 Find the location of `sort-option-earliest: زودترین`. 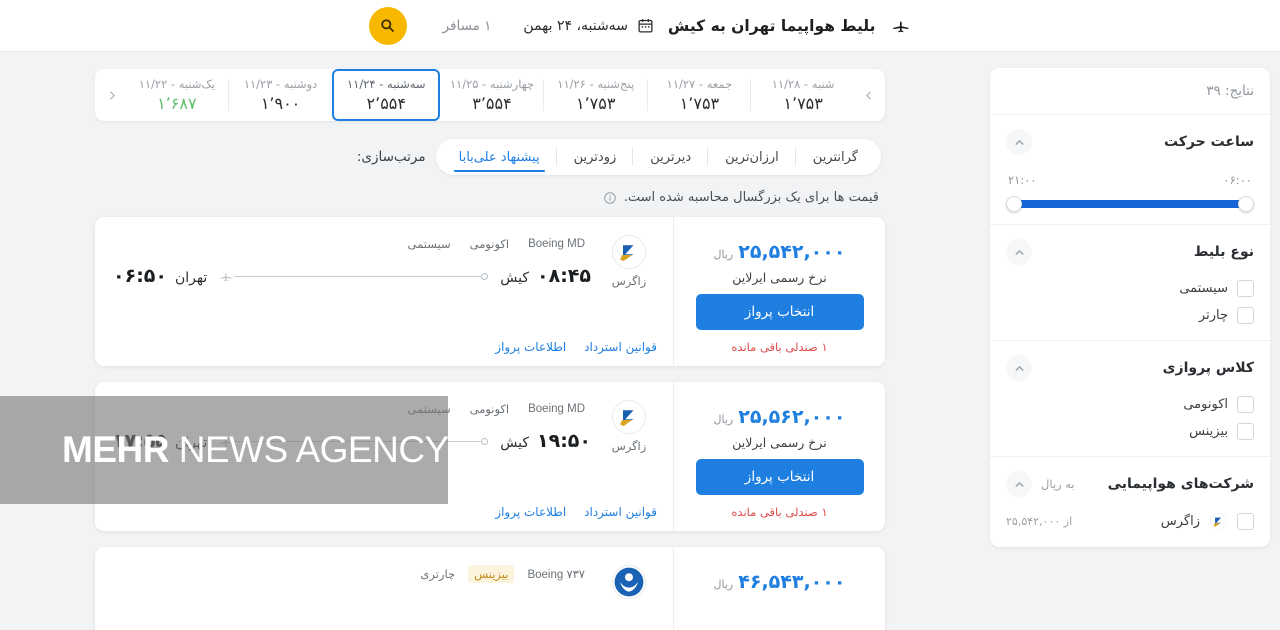

sort-option-earliest: زودترین is located at coordinates (595, 157).